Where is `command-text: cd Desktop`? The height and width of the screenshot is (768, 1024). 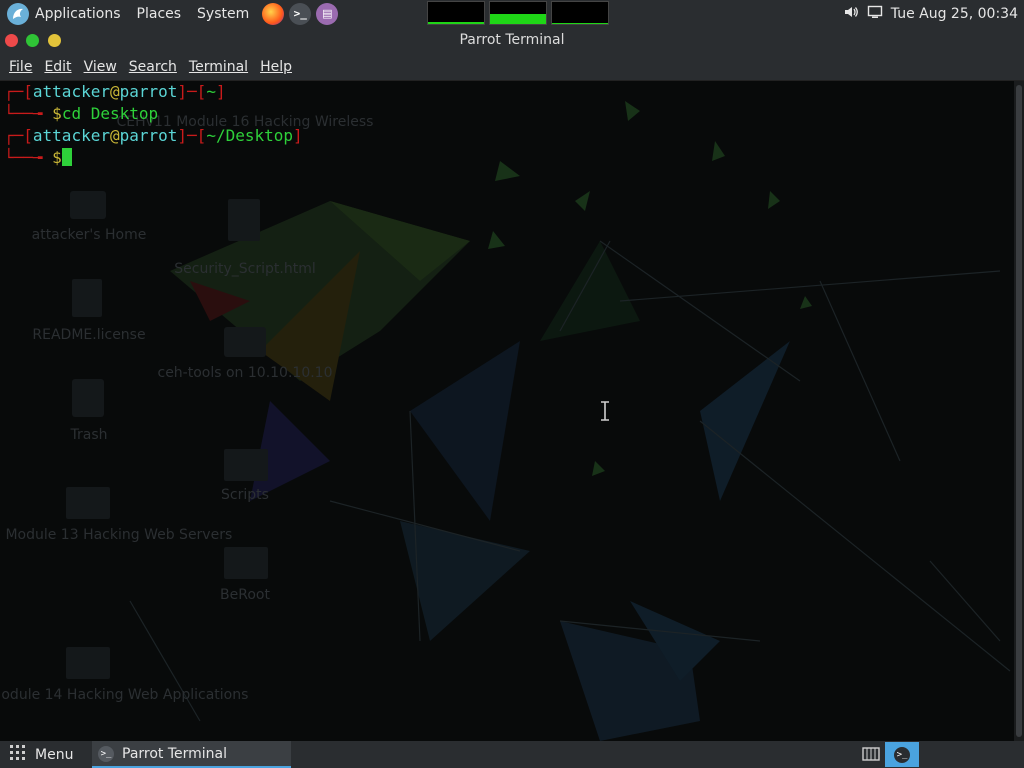
command-text: cd Desktop is located at coordinates (110, 113).